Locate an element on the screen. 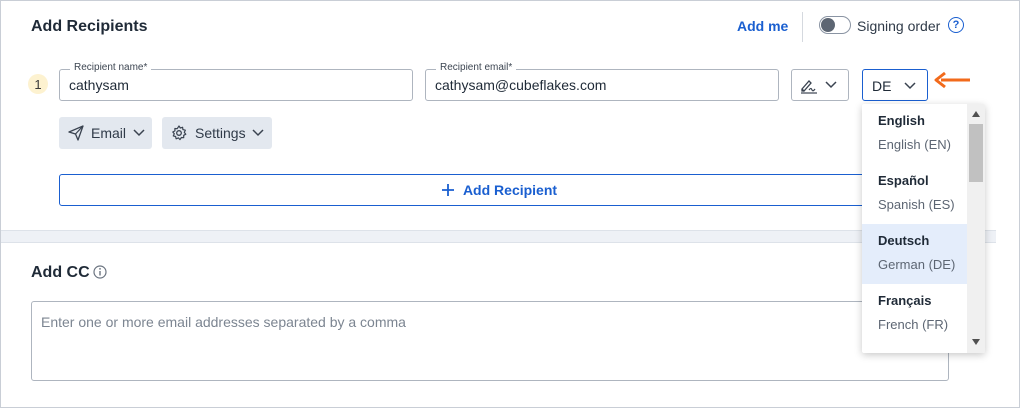  help-icon: ? is located at coordinates (956, 25).